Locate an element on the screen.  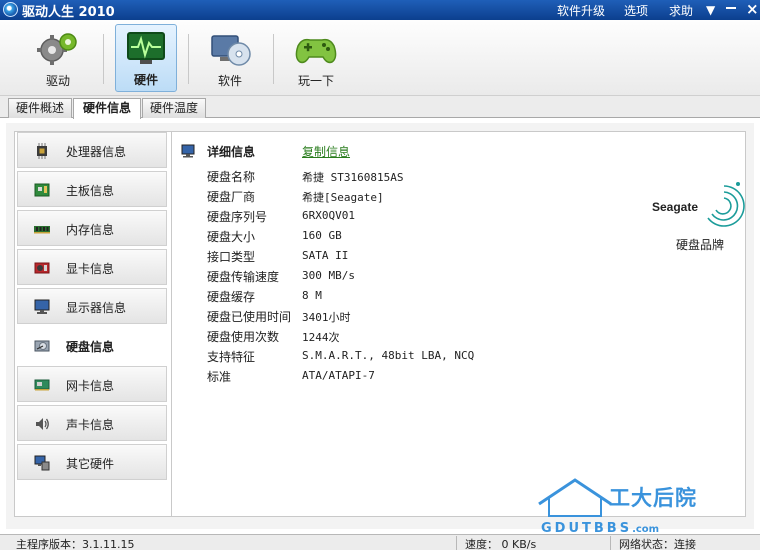
sidebar-item-label: 其它硬件 is located at coordinates (90, 464).